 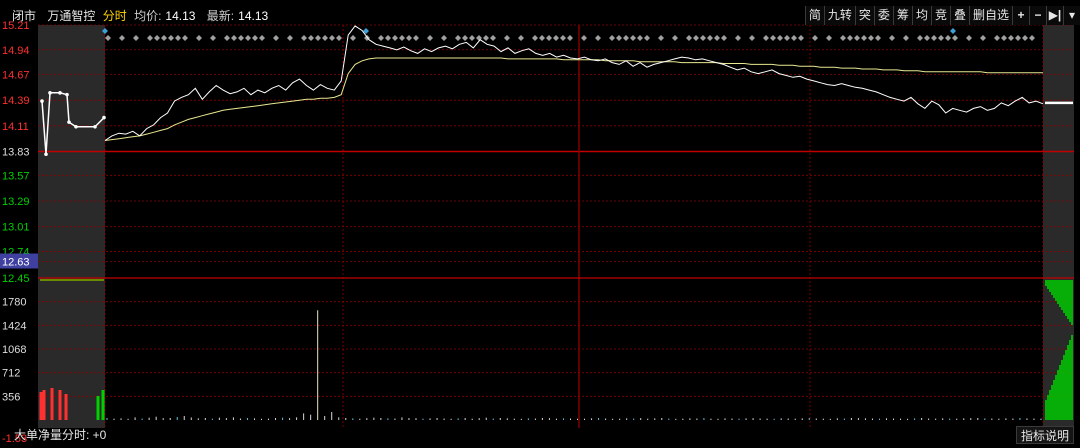 I want to click on avg-price-label: 均价:, so click(x=148, y=16).